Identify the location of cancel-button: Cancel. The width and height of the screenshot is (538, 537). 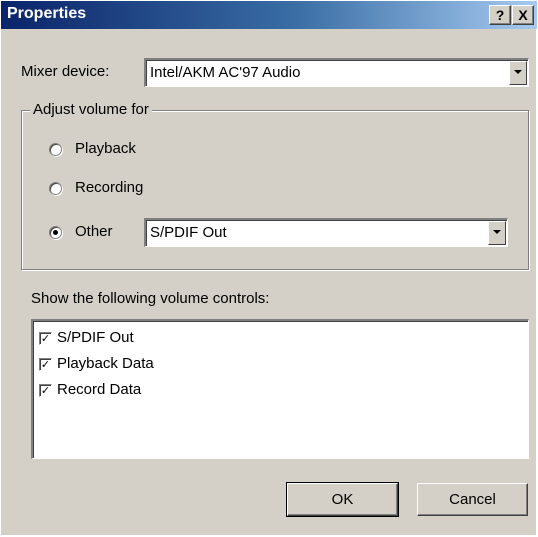
(472, 499).